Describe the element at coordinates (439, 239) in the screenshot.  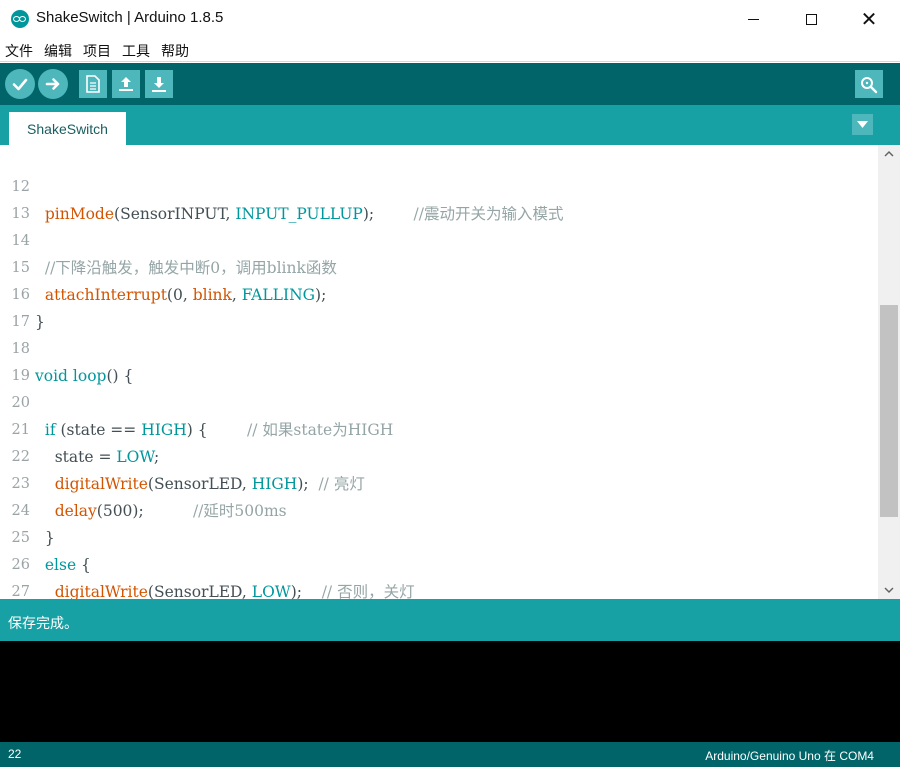
I see `code-line: 14 //下降沿触发，触发中断0，调用blink函数` at that location.